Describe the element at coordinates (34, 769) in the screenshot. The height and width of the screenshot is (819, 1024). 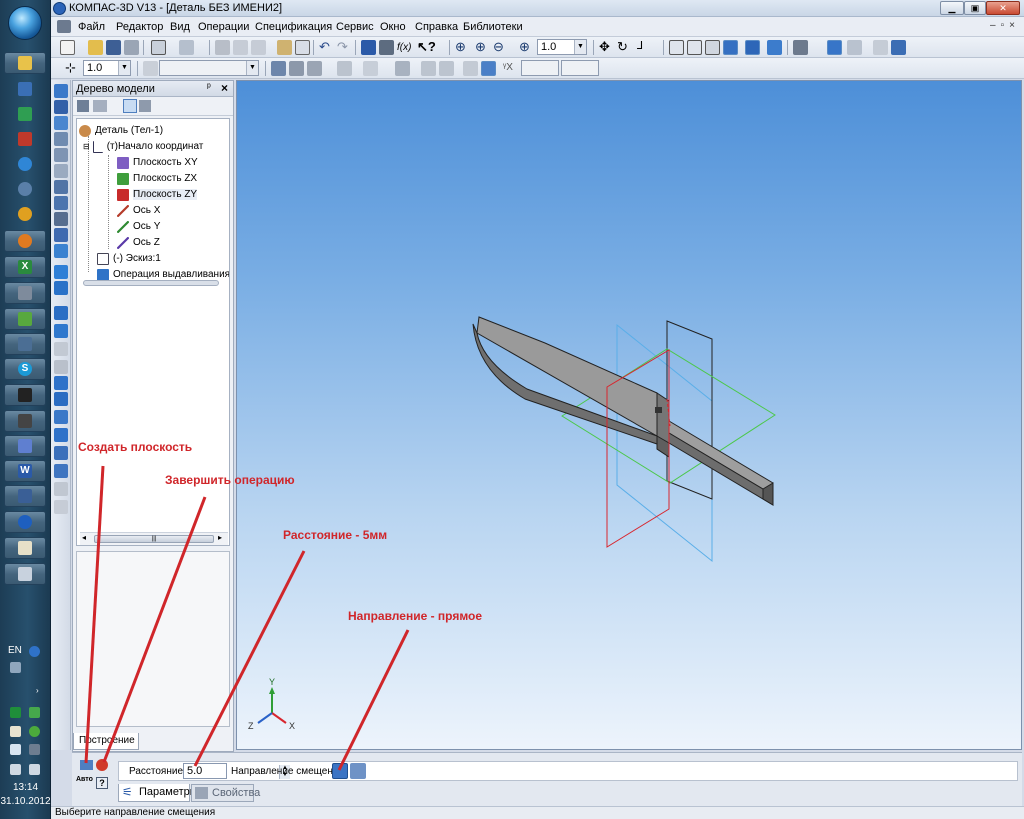
I see `volume-icon` at that location.